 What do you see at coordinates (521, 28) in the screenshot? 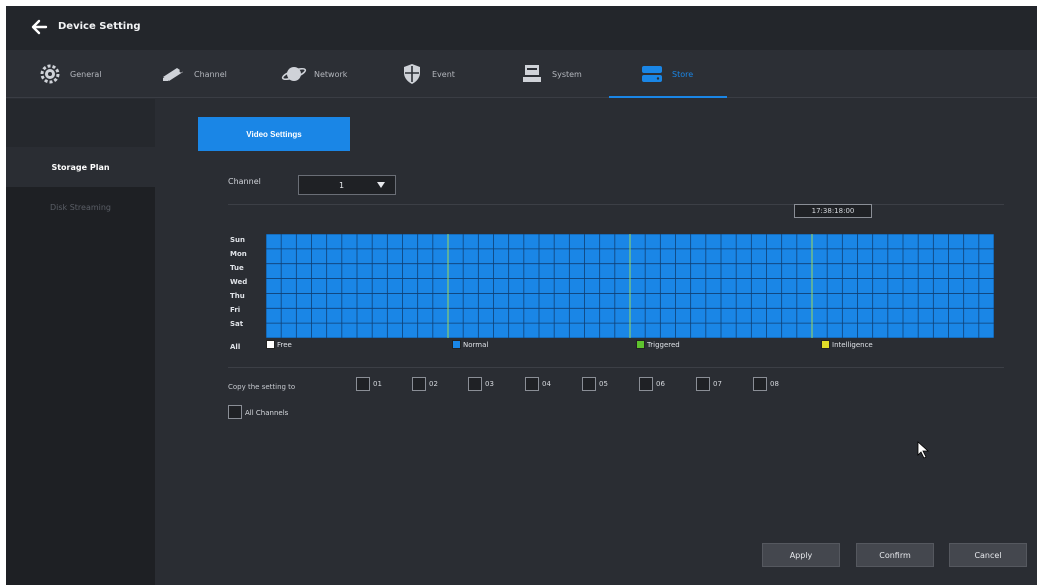
I see `title-bar: Device Setting` at bounding box center [521, 28].